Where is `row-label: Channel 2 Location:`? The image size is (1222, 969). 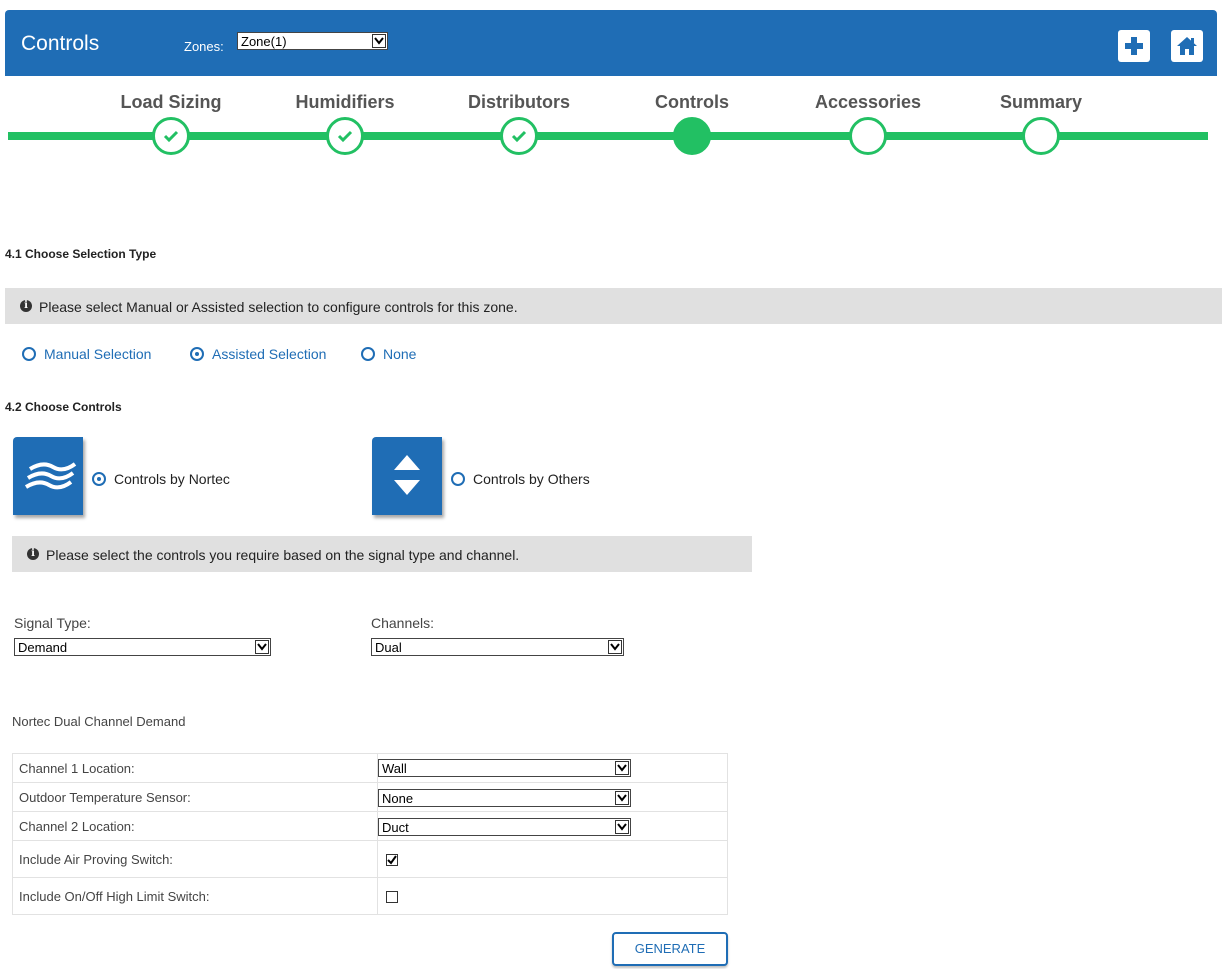
row-label: Channel 2 Location: is located at coordinates (195, 826).